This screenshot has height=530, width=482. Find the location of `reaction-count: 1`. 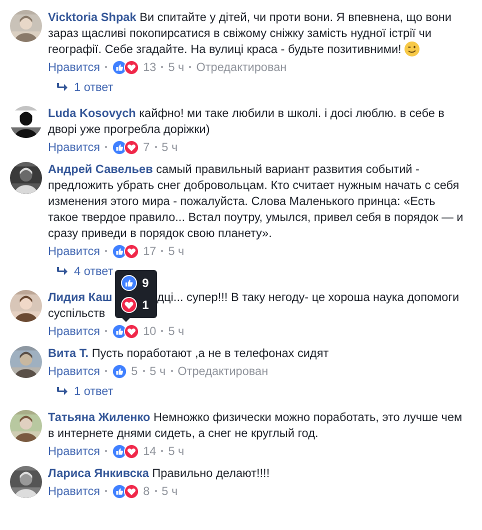

reaction-count: 1 is located at coordinates (145, 305).